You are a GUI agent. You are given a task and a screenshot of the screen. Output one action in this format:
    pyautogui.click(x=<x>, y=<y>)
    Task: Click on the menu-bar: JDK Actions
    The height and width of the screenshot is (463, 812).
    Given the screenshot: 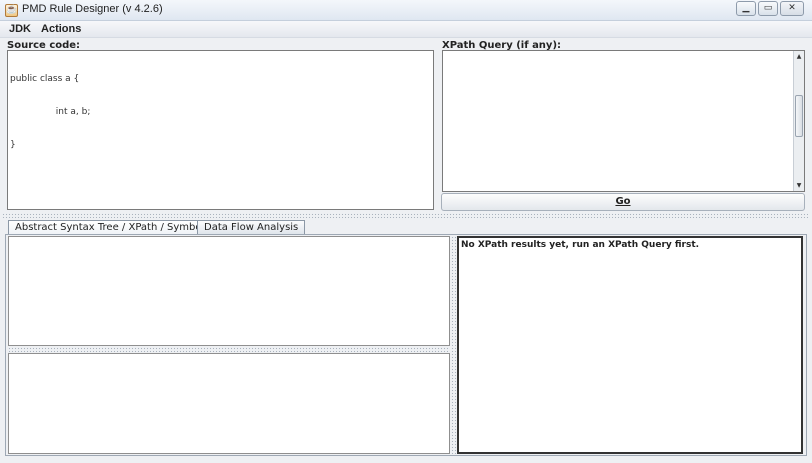 What is the action you would take?
    pyautogui.click(x=406, y=29)
    